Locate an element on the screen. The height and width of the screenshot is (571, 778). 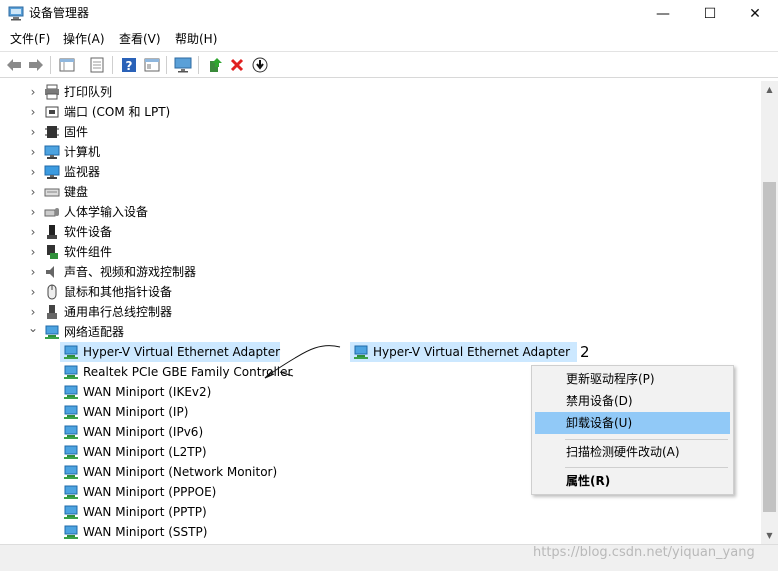
scroll-down-icon: ▼ is located at coordinates (769, 535).